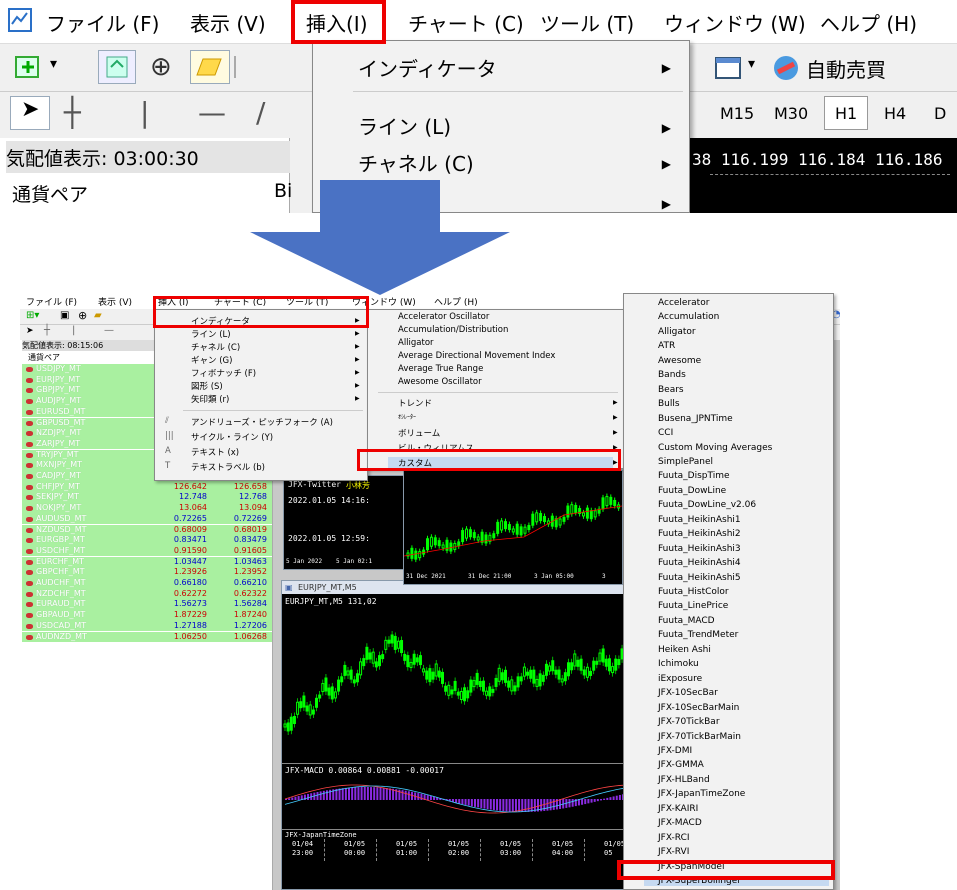 Image resolution: width=957 pixels, height=890 pixels. What do you see at coordinates (147, 529) in the screenshot?
I see `table-row: NZDUSD_MT 0.68009 0.68019` at bounding box center [147, 529].